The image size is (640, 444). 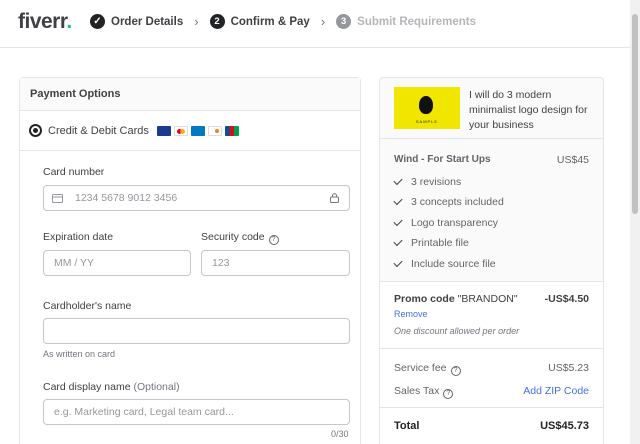 What do you see at coordinates (444, 263) in the screenshot?
I see `feature-item: Include source file` at bounding box center [444, 263].